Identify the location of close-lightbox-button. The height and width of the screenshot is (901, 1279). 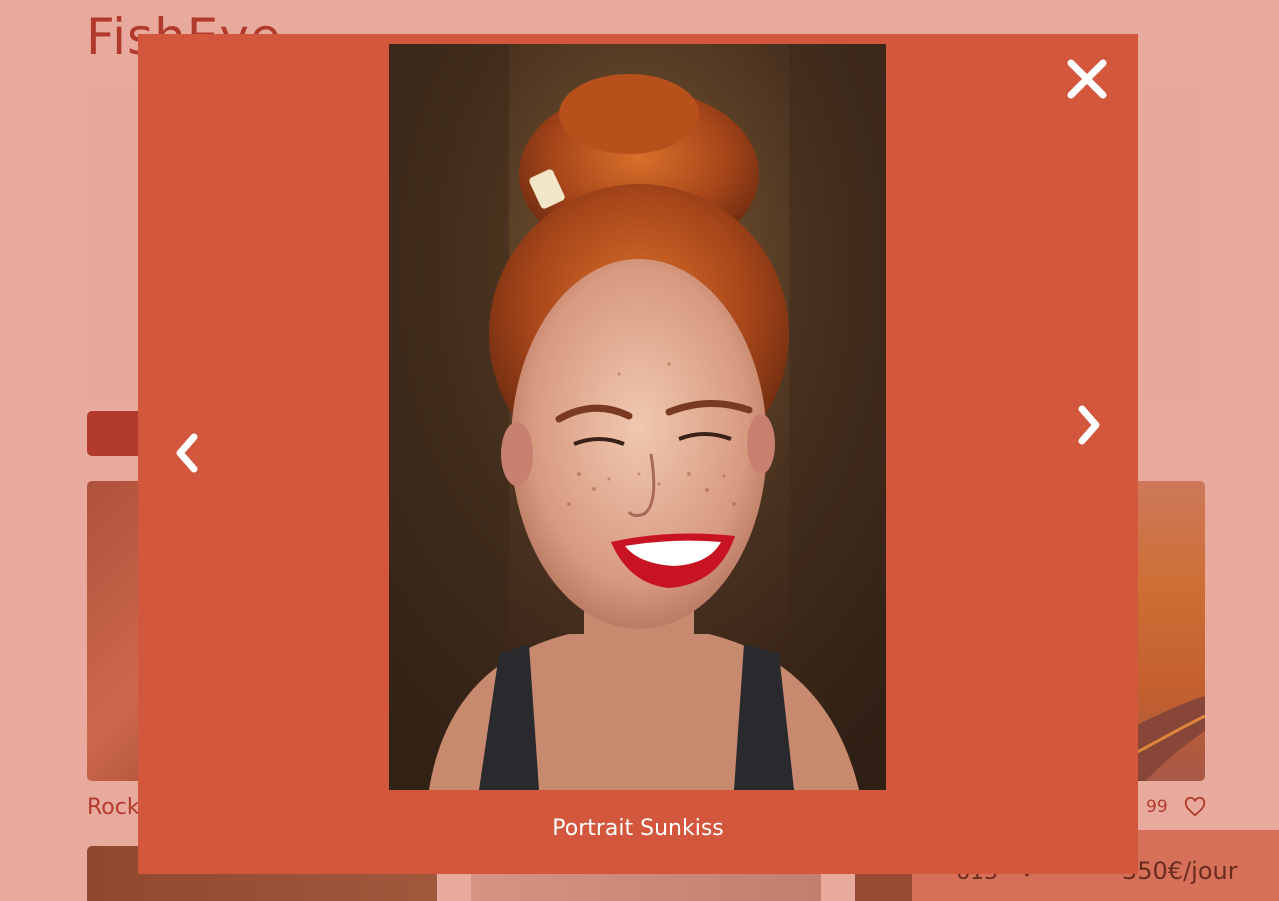
(1087, 79).